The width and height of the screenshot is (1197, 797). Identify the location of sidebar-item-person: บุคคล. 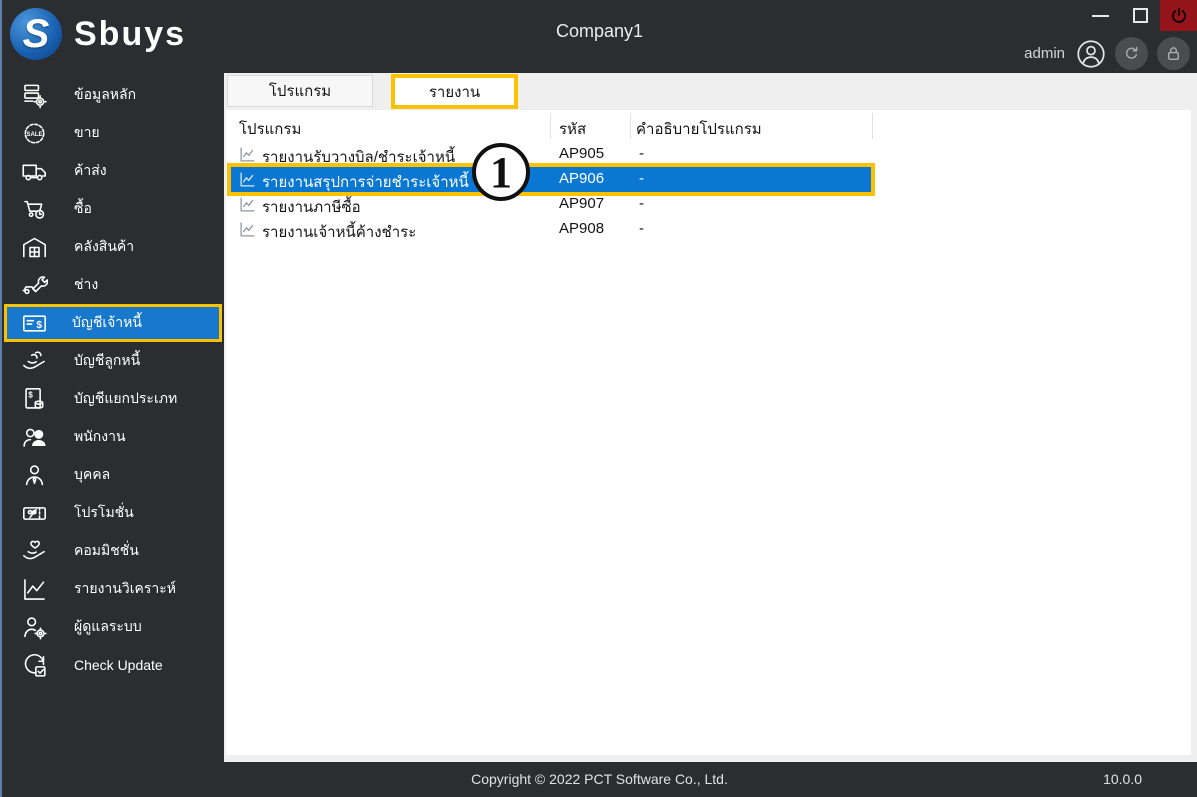
(113, 475).